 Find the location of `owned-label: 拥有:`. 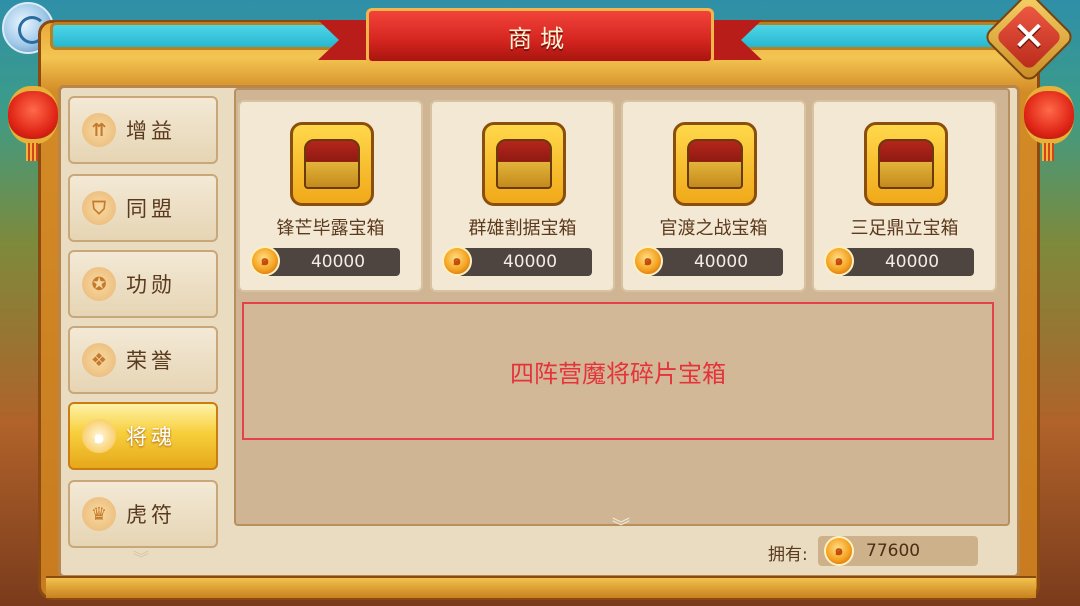

owned-label: 拥有: is located at coordinates (788, 555).